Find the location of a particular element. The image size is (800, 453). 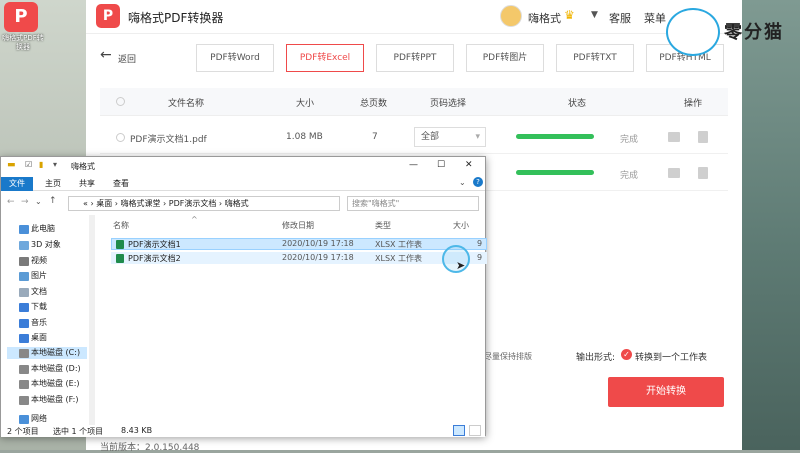

nav-item-music: 音乐 is located at coordinates (27, 323).